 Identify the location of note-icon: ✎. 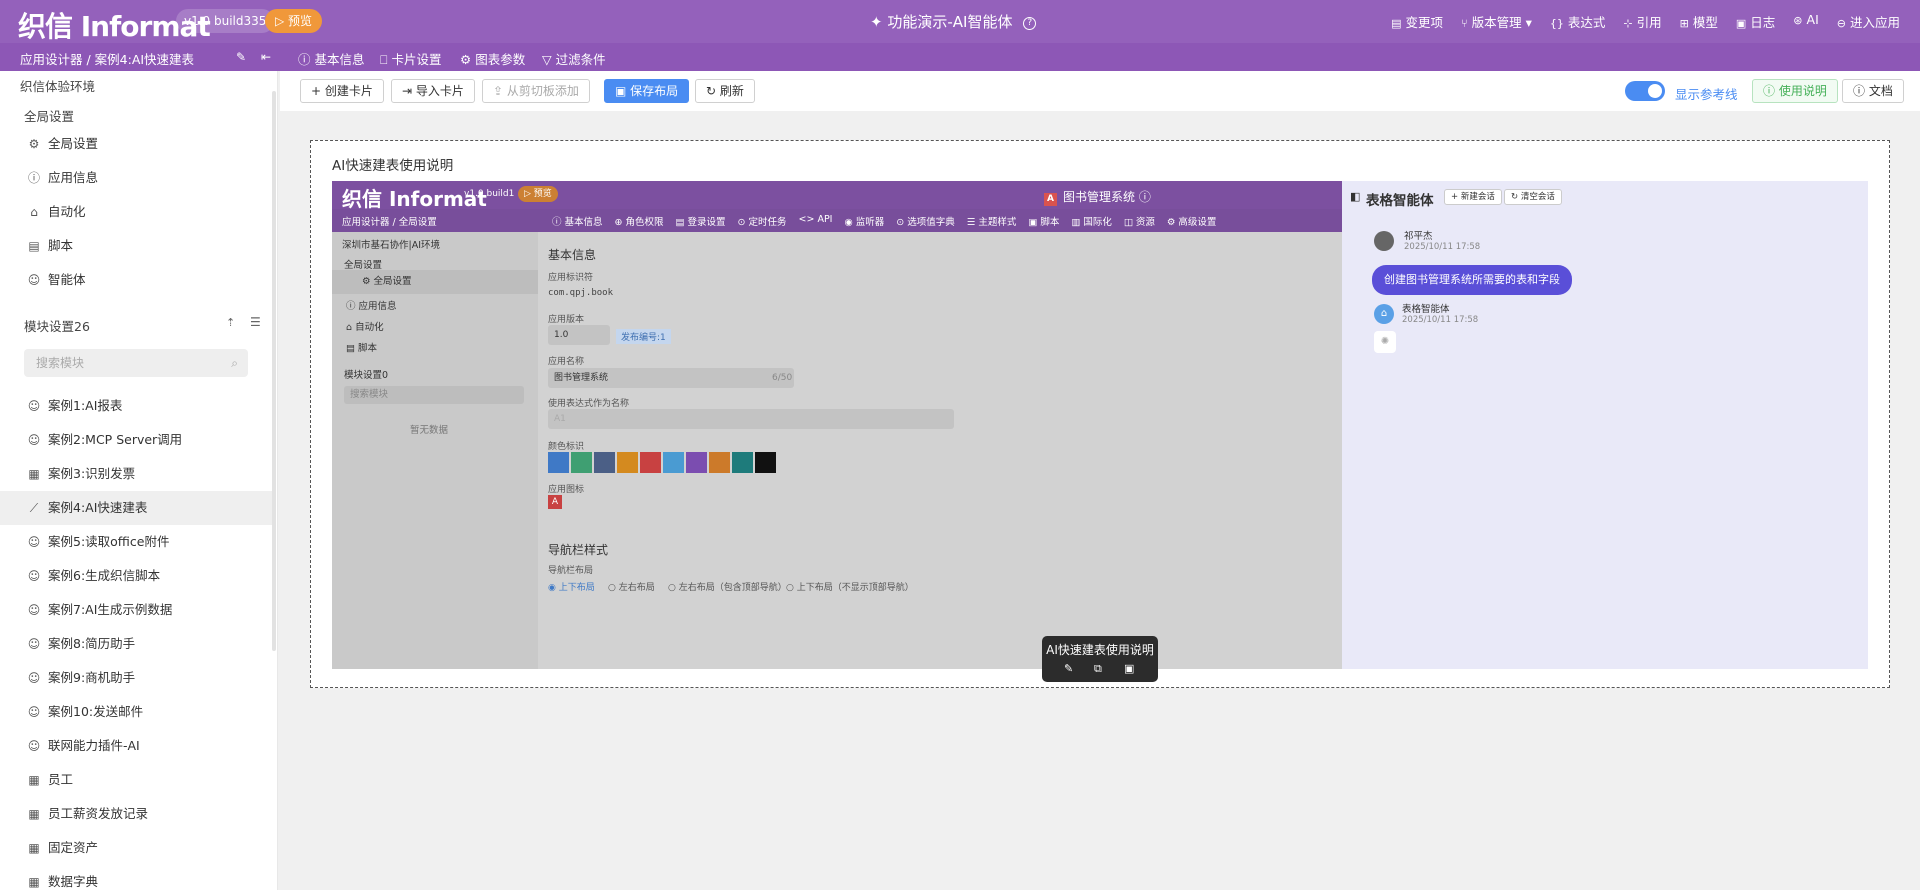
(241, 57).